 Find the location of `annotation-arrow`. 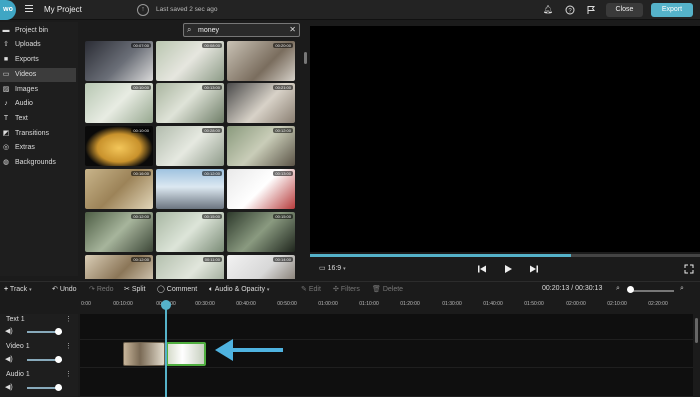

annotation-arrow is located at coordinates (249, 350).